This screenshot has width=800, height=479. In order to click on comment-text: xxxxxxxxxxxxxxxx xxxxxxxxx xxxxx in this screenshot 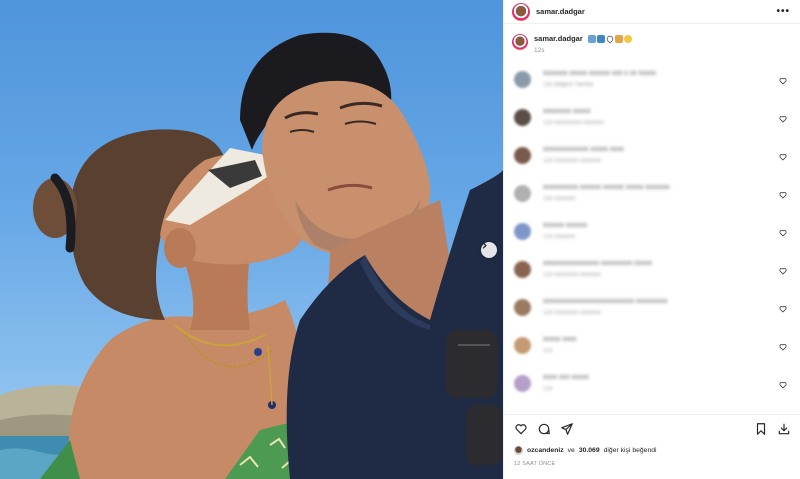, I will do `click(597, 263)`.